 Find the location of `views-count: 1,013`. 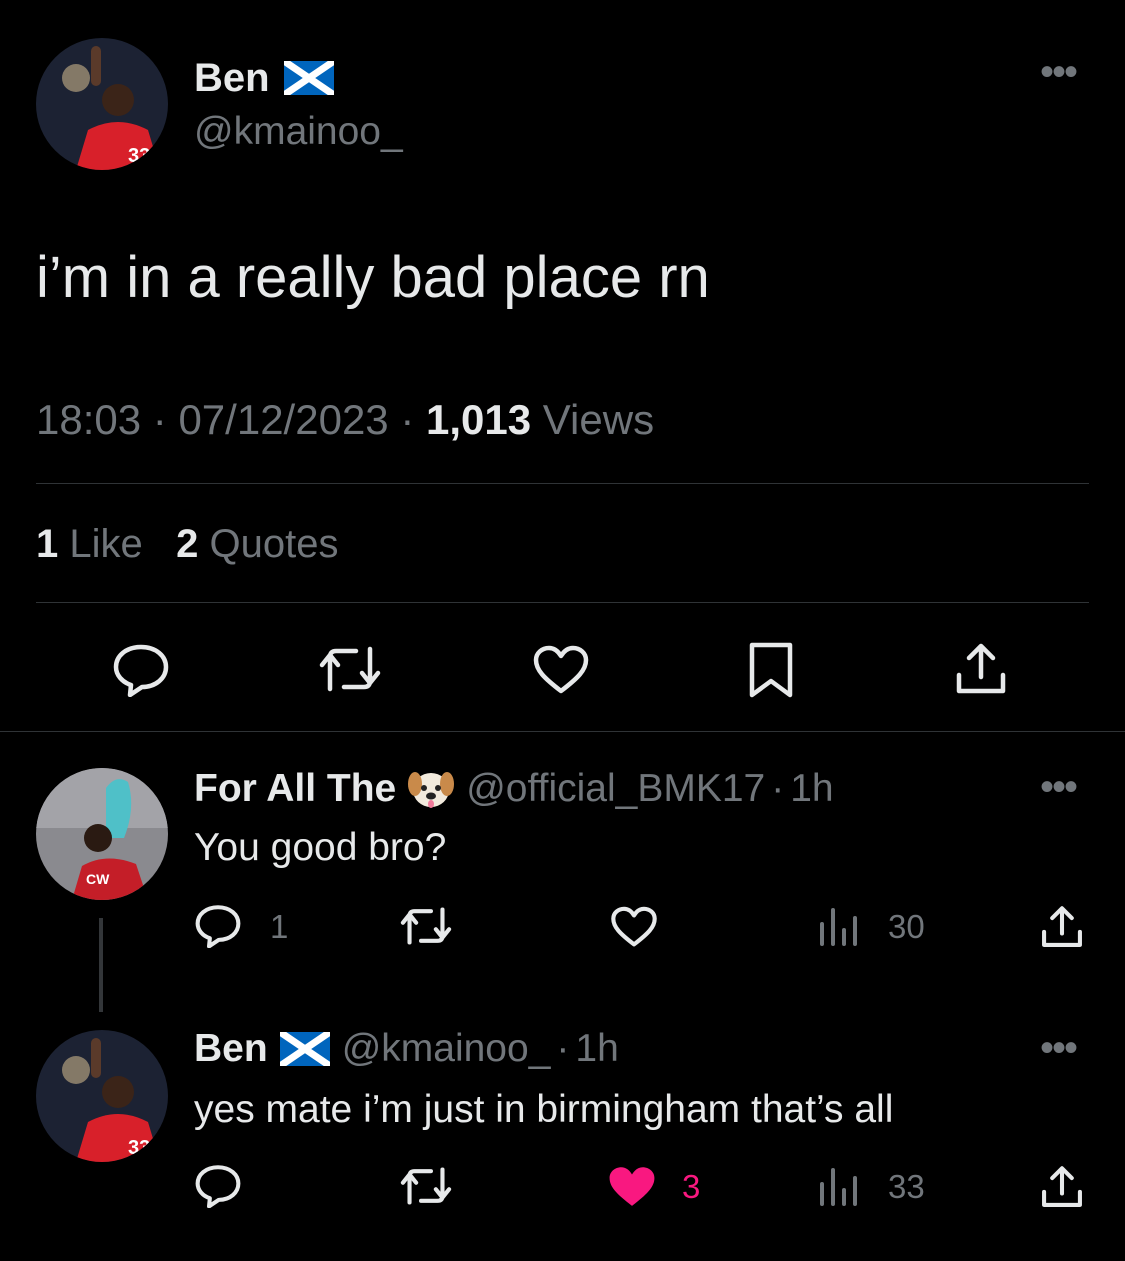

views-count: 1,013 is located at coordinates (479, 419).